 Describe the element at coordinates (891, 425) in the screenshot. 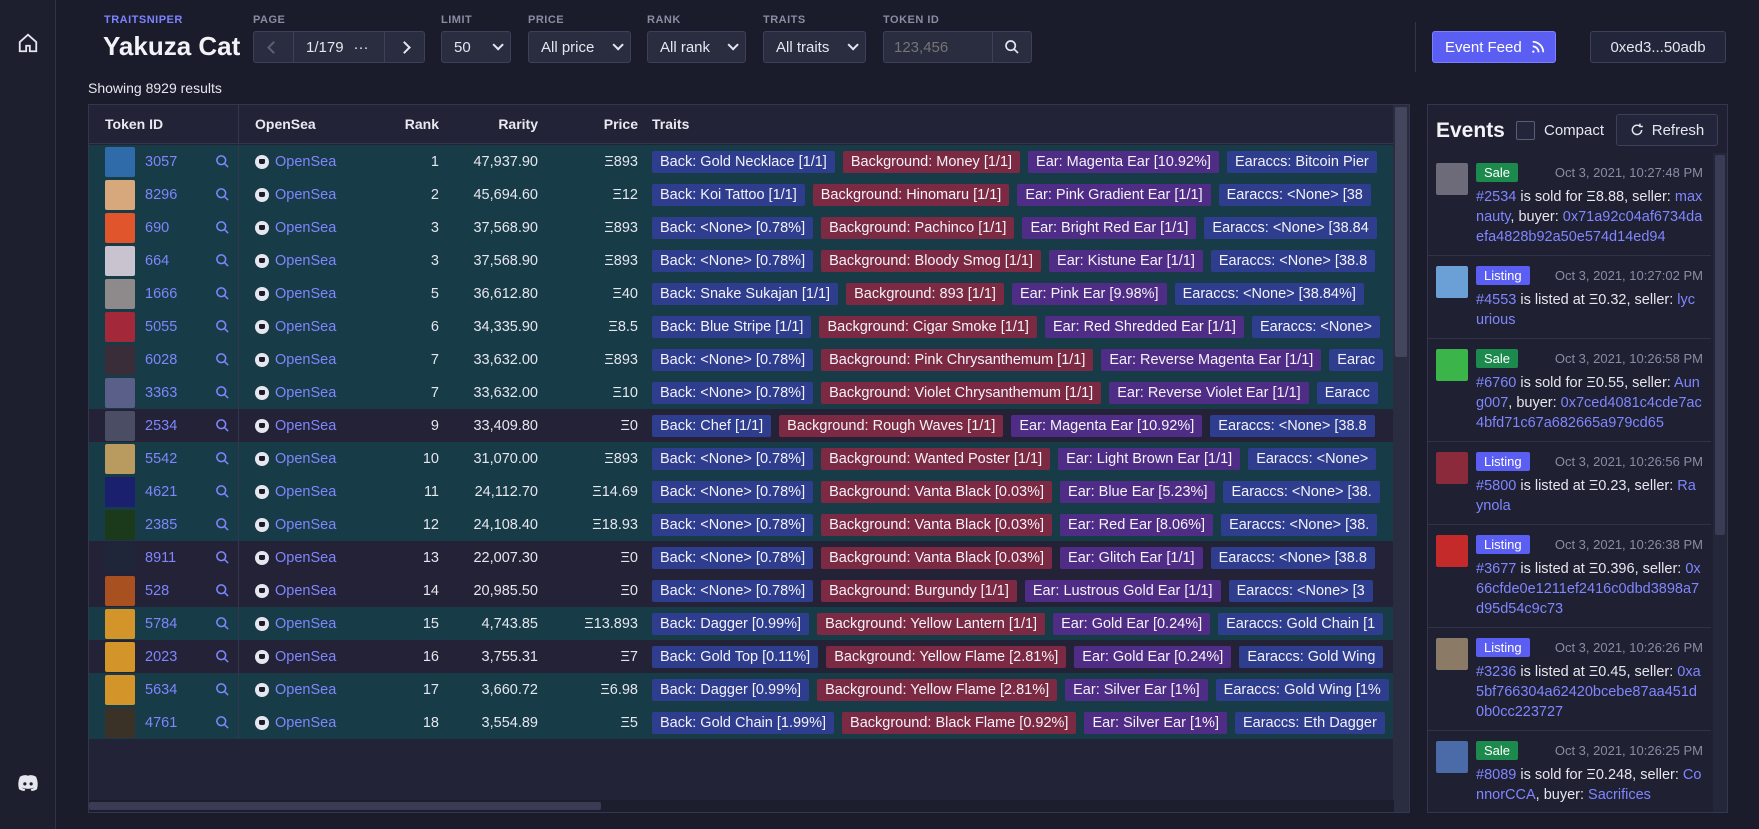

I see `trait-tag: Background: Rough Waves [1/1]` at that location.